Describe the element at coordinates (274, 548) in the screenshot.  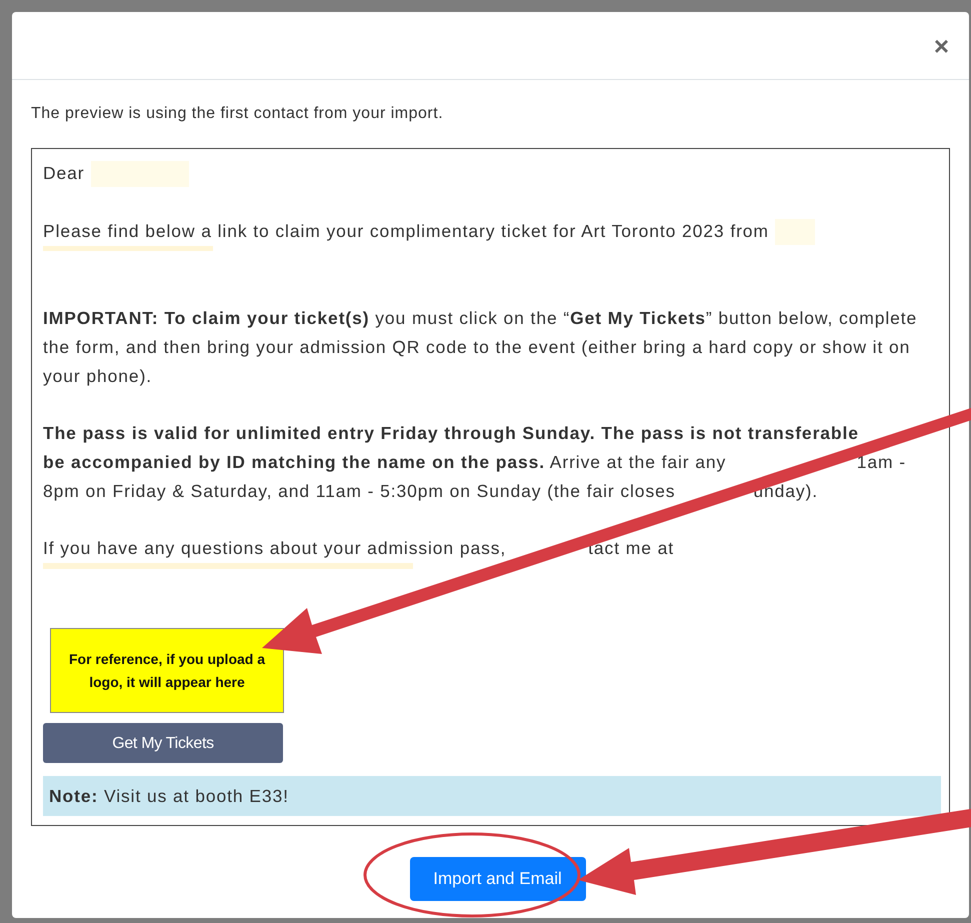
I see `body-text: If you have any questions about your admission pass,` at that location.